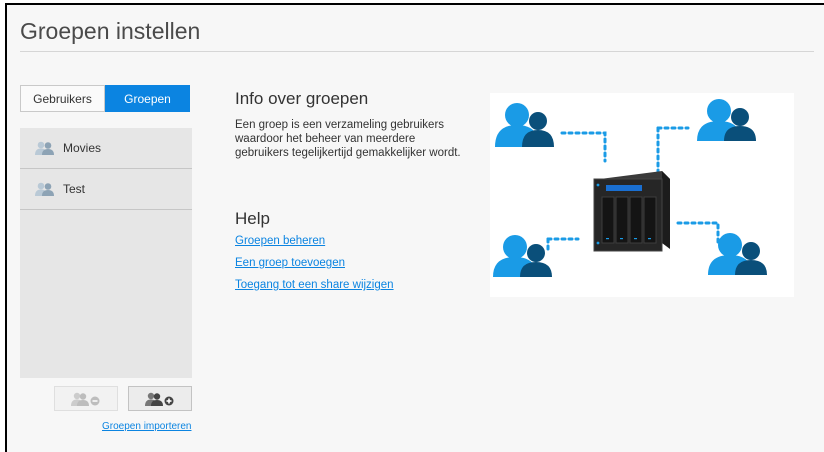 Image resolution: width=824 pixels, height=452 pixels. I want to click on group-list: Movies Test, so click(106, 253).